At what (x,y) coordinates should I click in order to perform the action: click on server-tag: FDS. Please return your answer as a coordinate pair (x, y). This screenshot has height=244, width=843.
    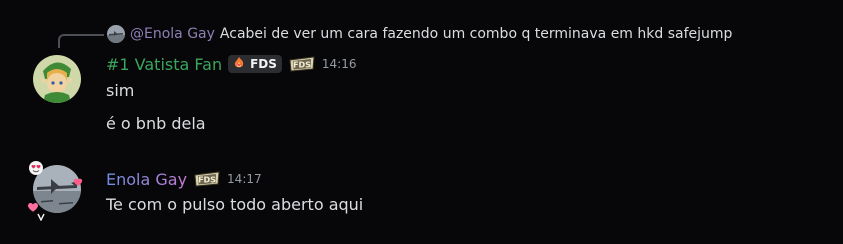
    Looking at the image, I should click on (255, 64).